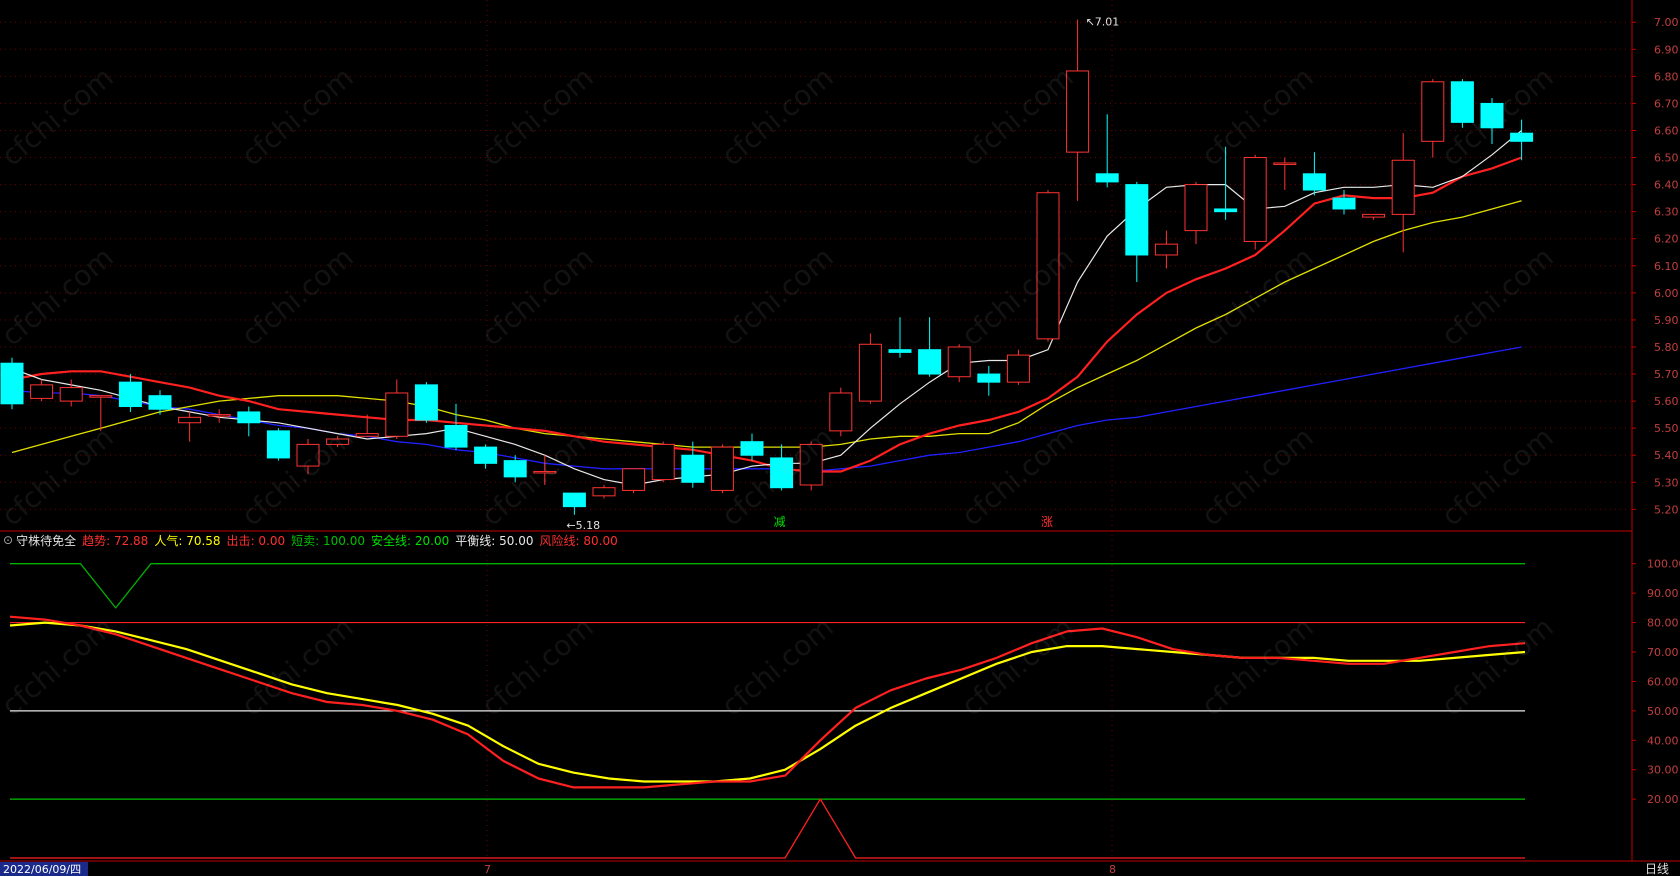  What do you see at coordinates (1103, 22) in the screenshot?
I see `high-price-label: ↖7.01` at bounding box center [1103, 22].